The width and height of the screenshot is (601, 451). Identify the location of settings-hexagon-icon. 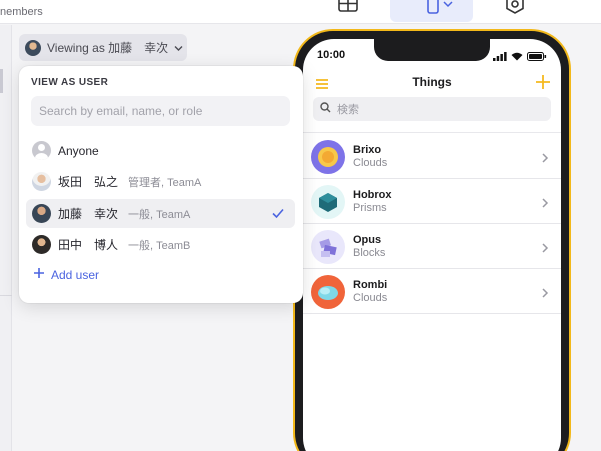
(515, 8).